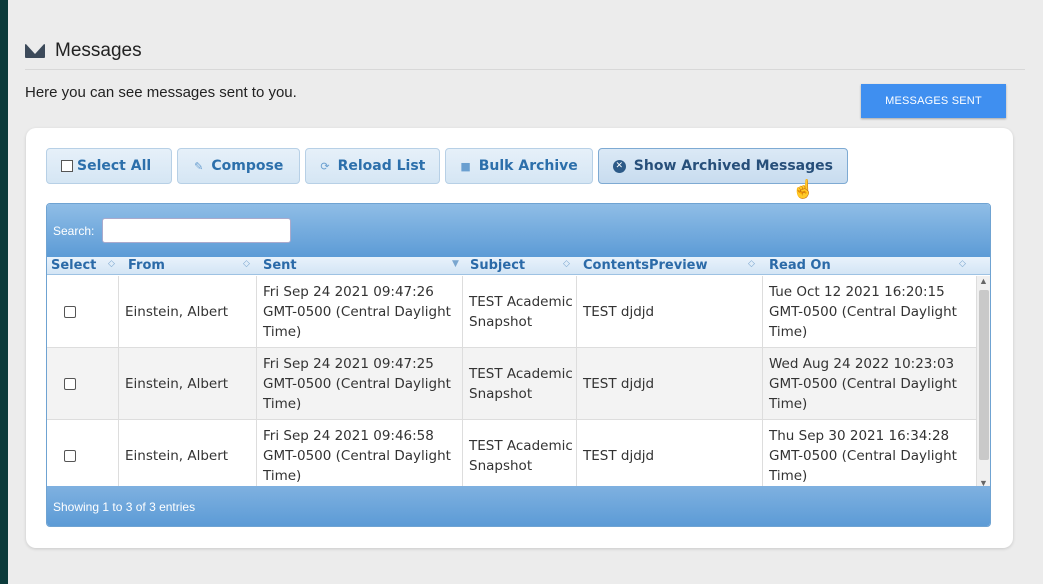  What do you see at coordinates (98, 50) in the screenshot?
I see `page-title: Messages` at bounding box center [98, 50].